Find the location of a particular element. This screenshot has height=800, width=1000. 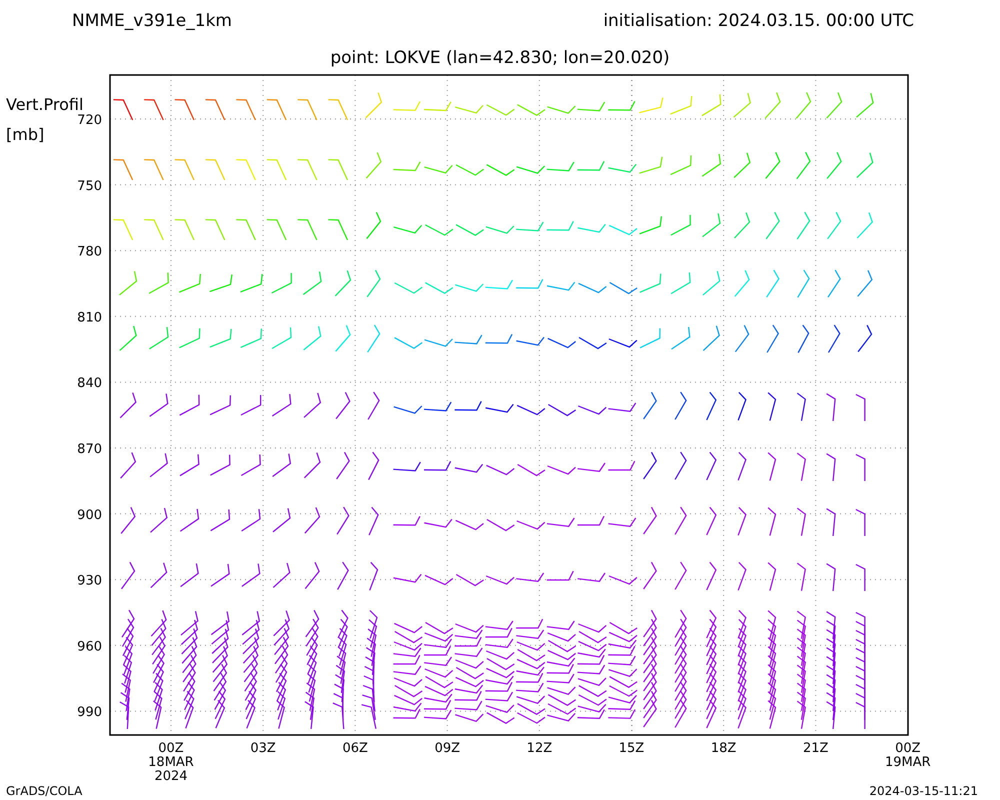

tick-label: 15Z is located at coordinates (631, 748).